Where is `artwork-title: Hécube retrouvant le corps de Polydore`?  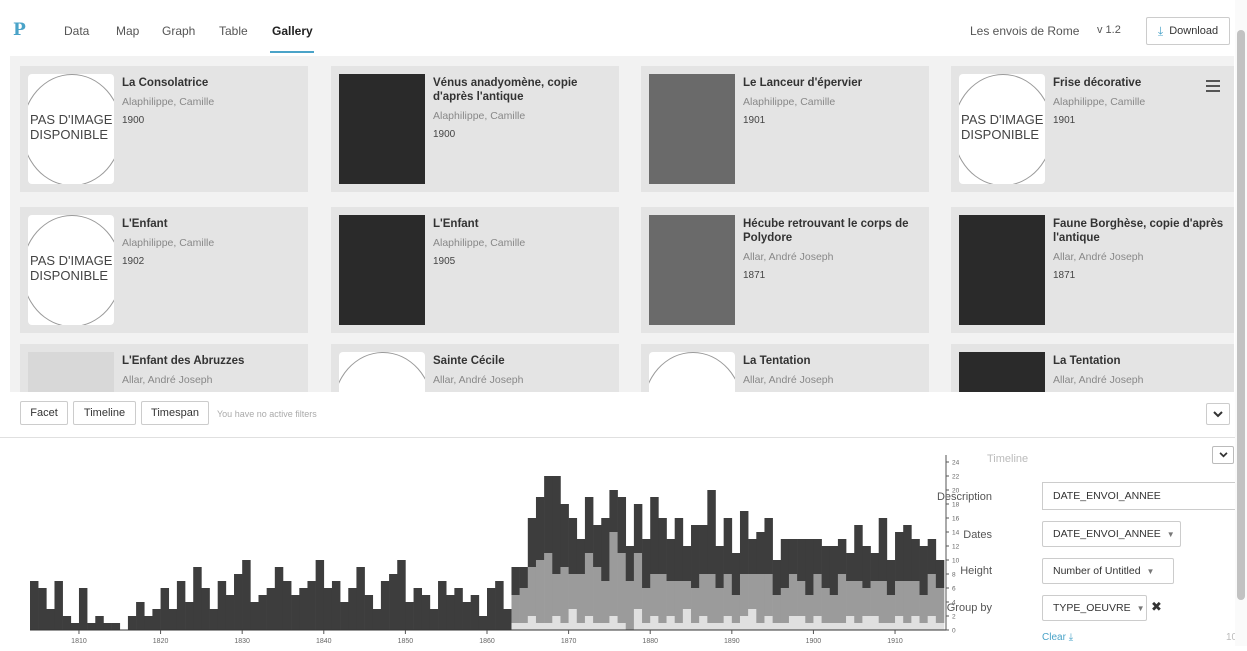
artwork-title: Hécube retrouvant le corps de Polydore is located at coordinates (833, 231).